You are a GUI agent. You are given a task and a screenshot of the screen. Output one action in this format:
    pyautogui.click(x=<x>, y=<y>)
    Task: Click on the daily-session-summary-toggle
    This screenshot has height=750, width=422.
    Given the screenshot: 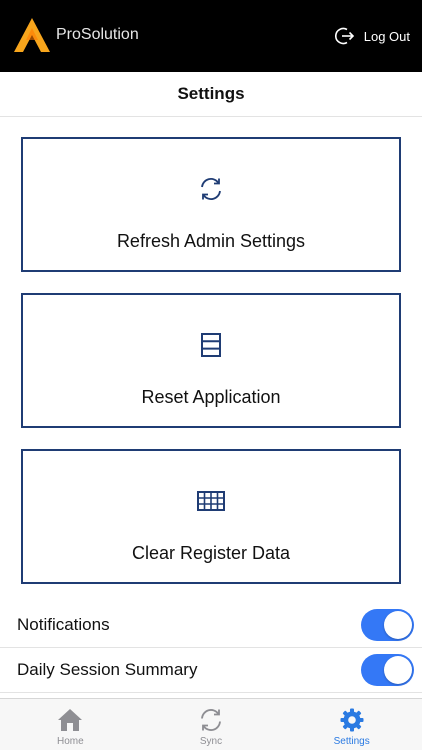 What is the action you would take?
    pyautogui.click(x=387, y=670)
    